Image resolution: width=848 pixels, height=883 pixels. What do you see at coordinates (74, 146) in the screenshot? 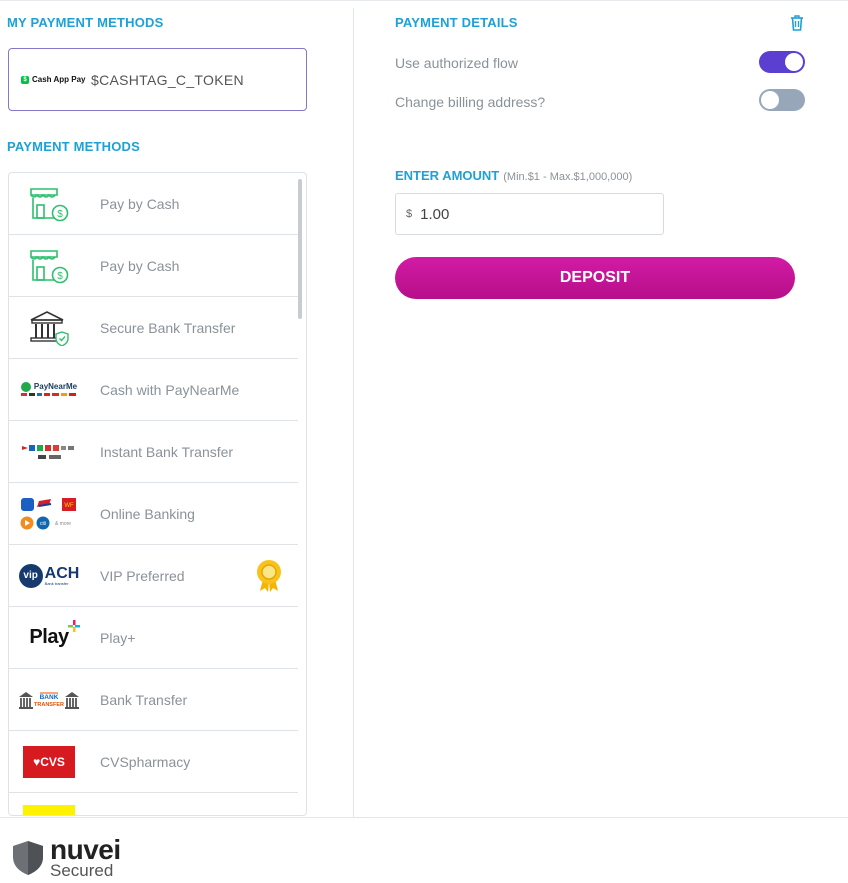
I see `payment-methods-title: PAYMENT METHODS` at bounding box center [74, 146].